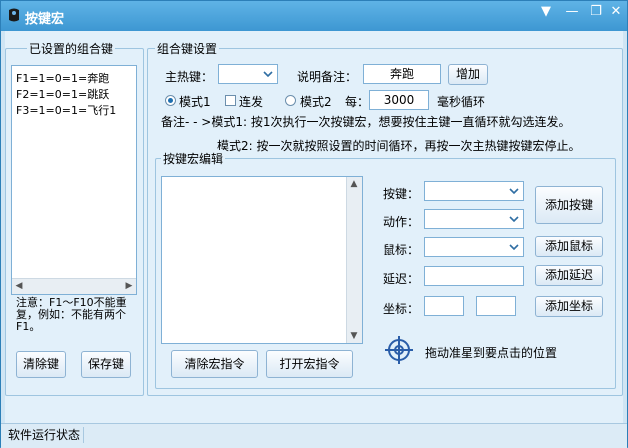 Image resolution: width=628 pixels, height=448 pixels. I want to click on list-item: F2=1=0=1=跳跃, so click(62, 94).